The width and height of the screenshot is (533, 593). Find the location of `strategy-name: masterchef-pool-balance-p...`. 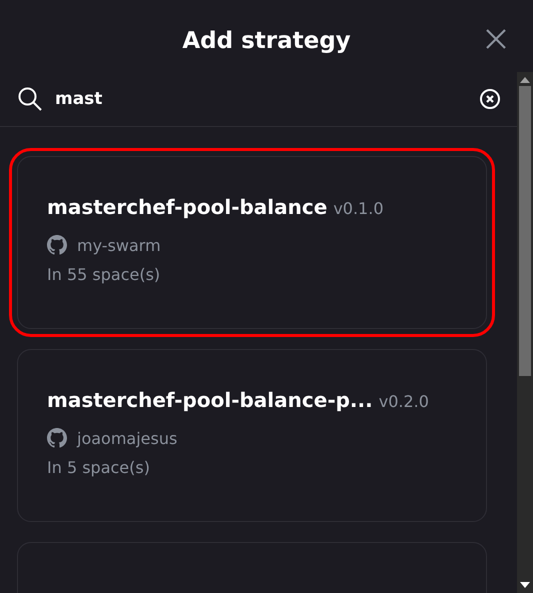

strategy-name: masterchef-pool-balance-p... is located at coordinates (210, 400).